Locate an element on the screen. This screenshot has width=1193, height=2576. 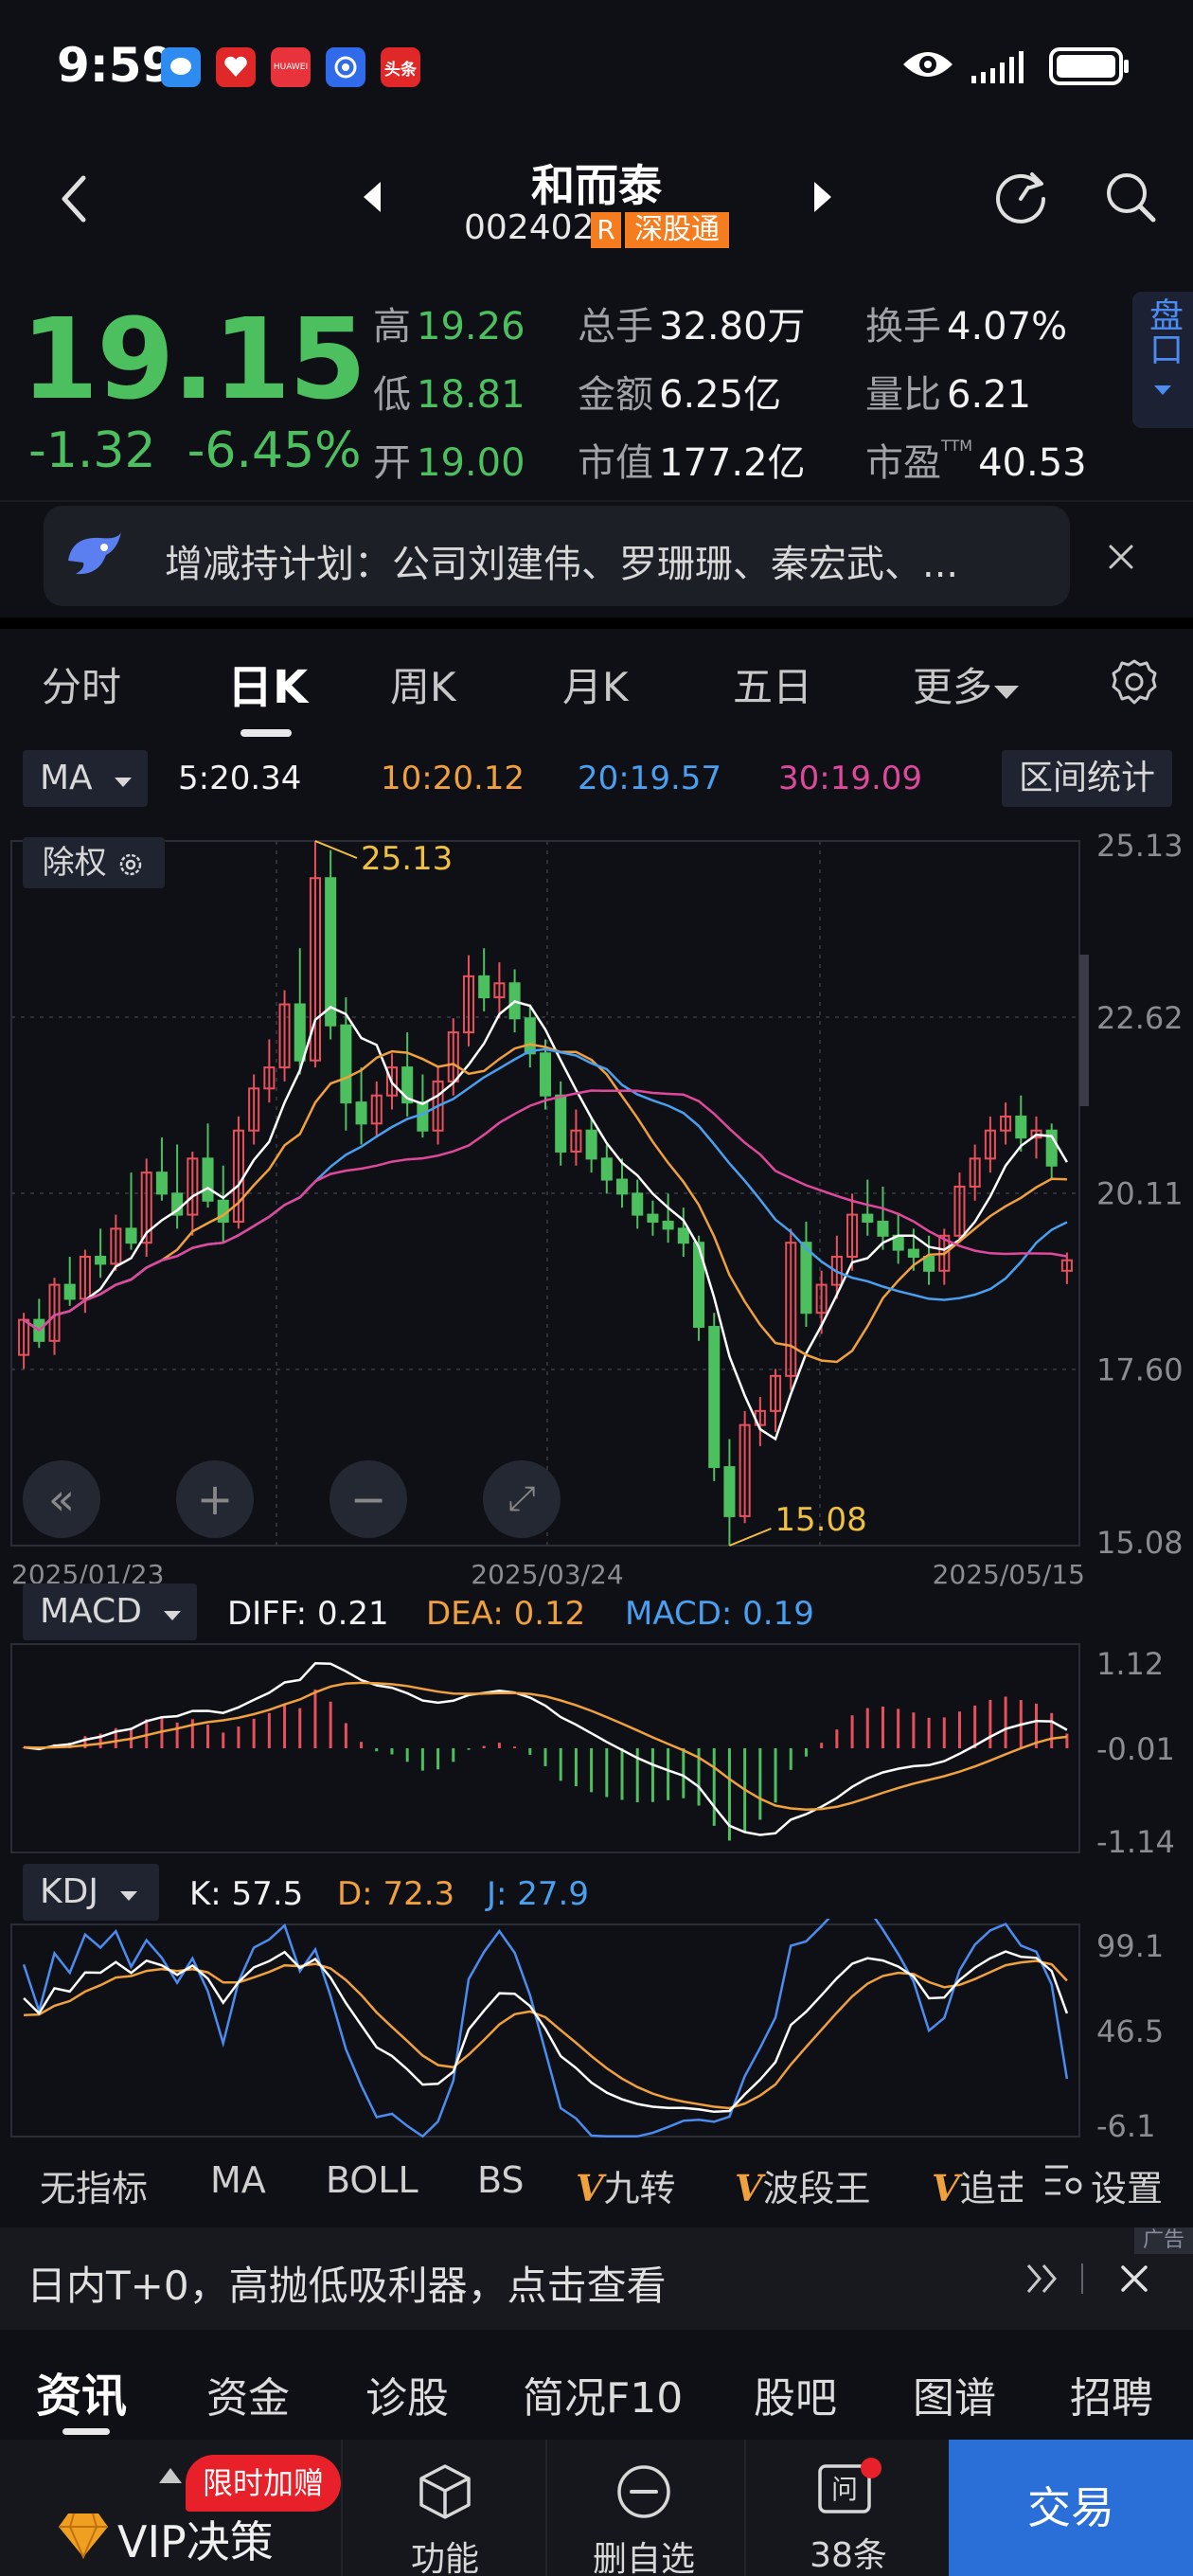
quote-cell: 金额 6.25亿 is located at coordinates (679, 391).